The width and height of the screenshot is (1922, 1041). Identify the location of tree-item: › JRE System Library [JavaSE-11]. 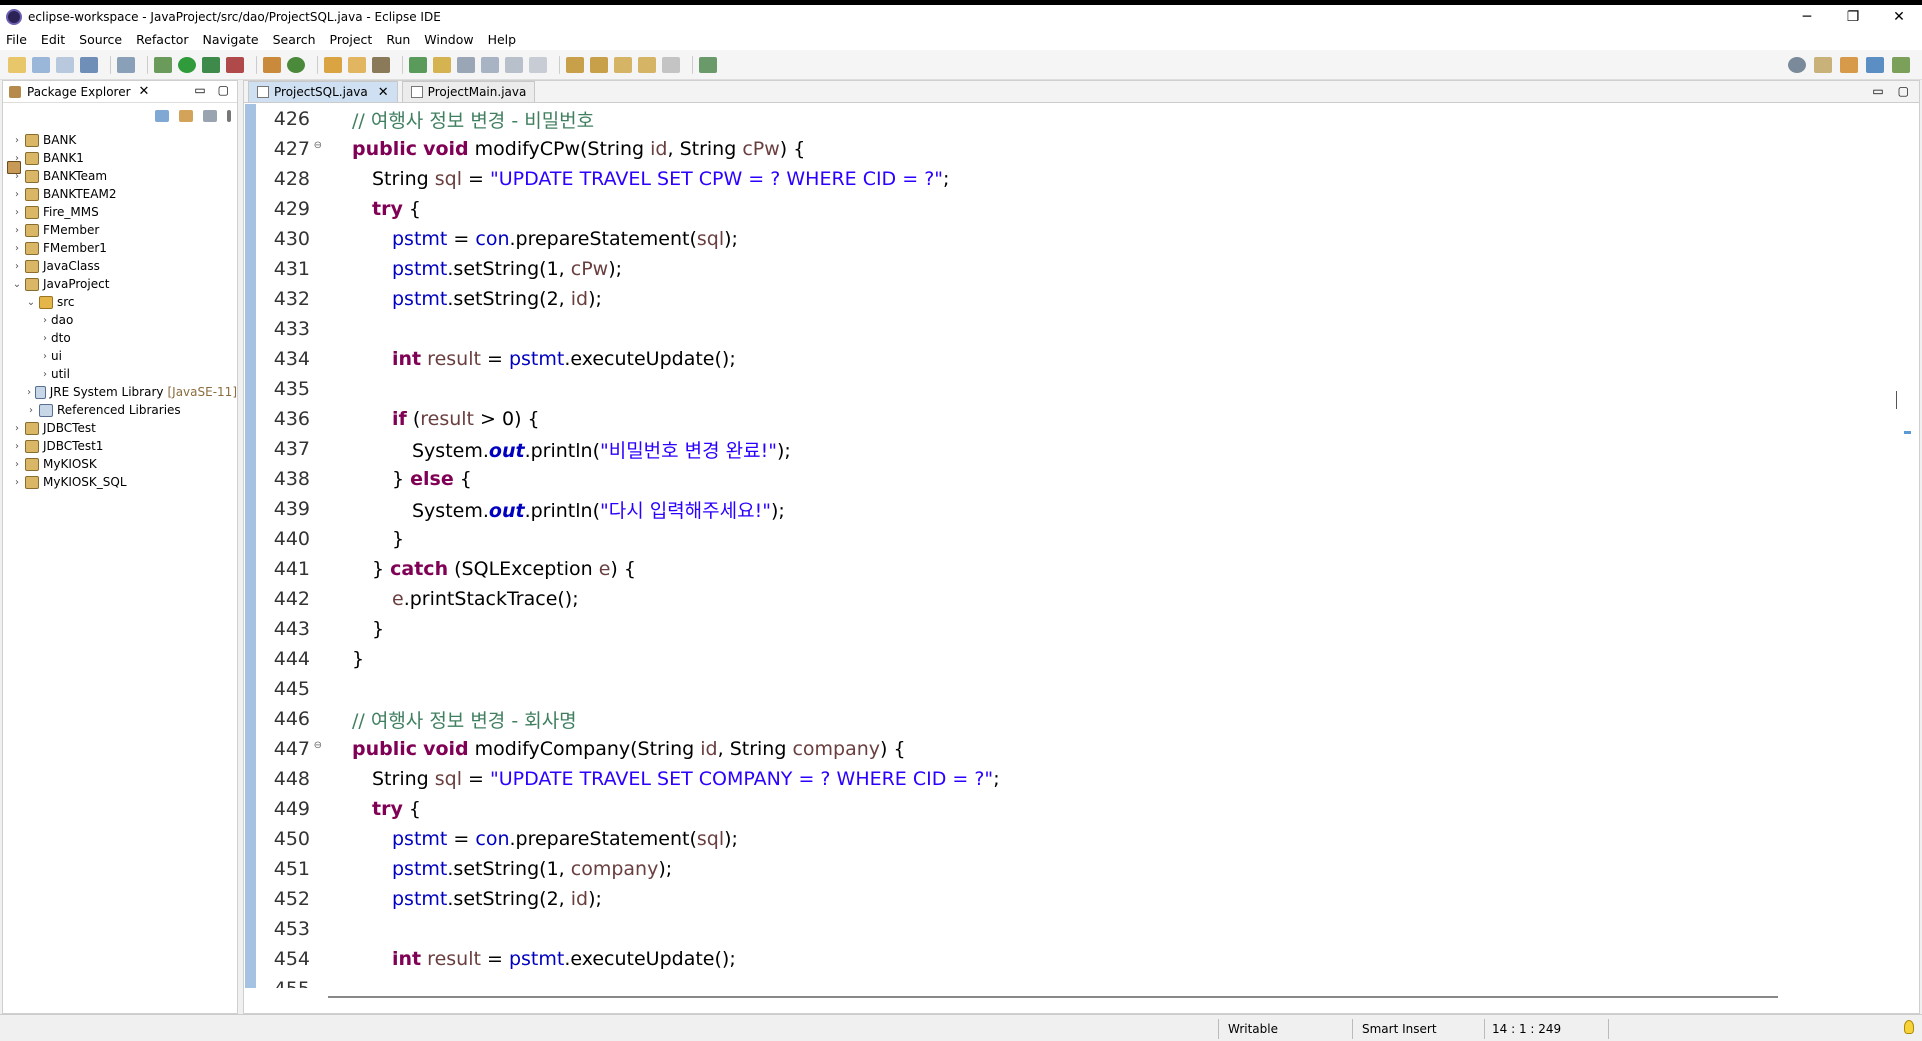
(120, 392).